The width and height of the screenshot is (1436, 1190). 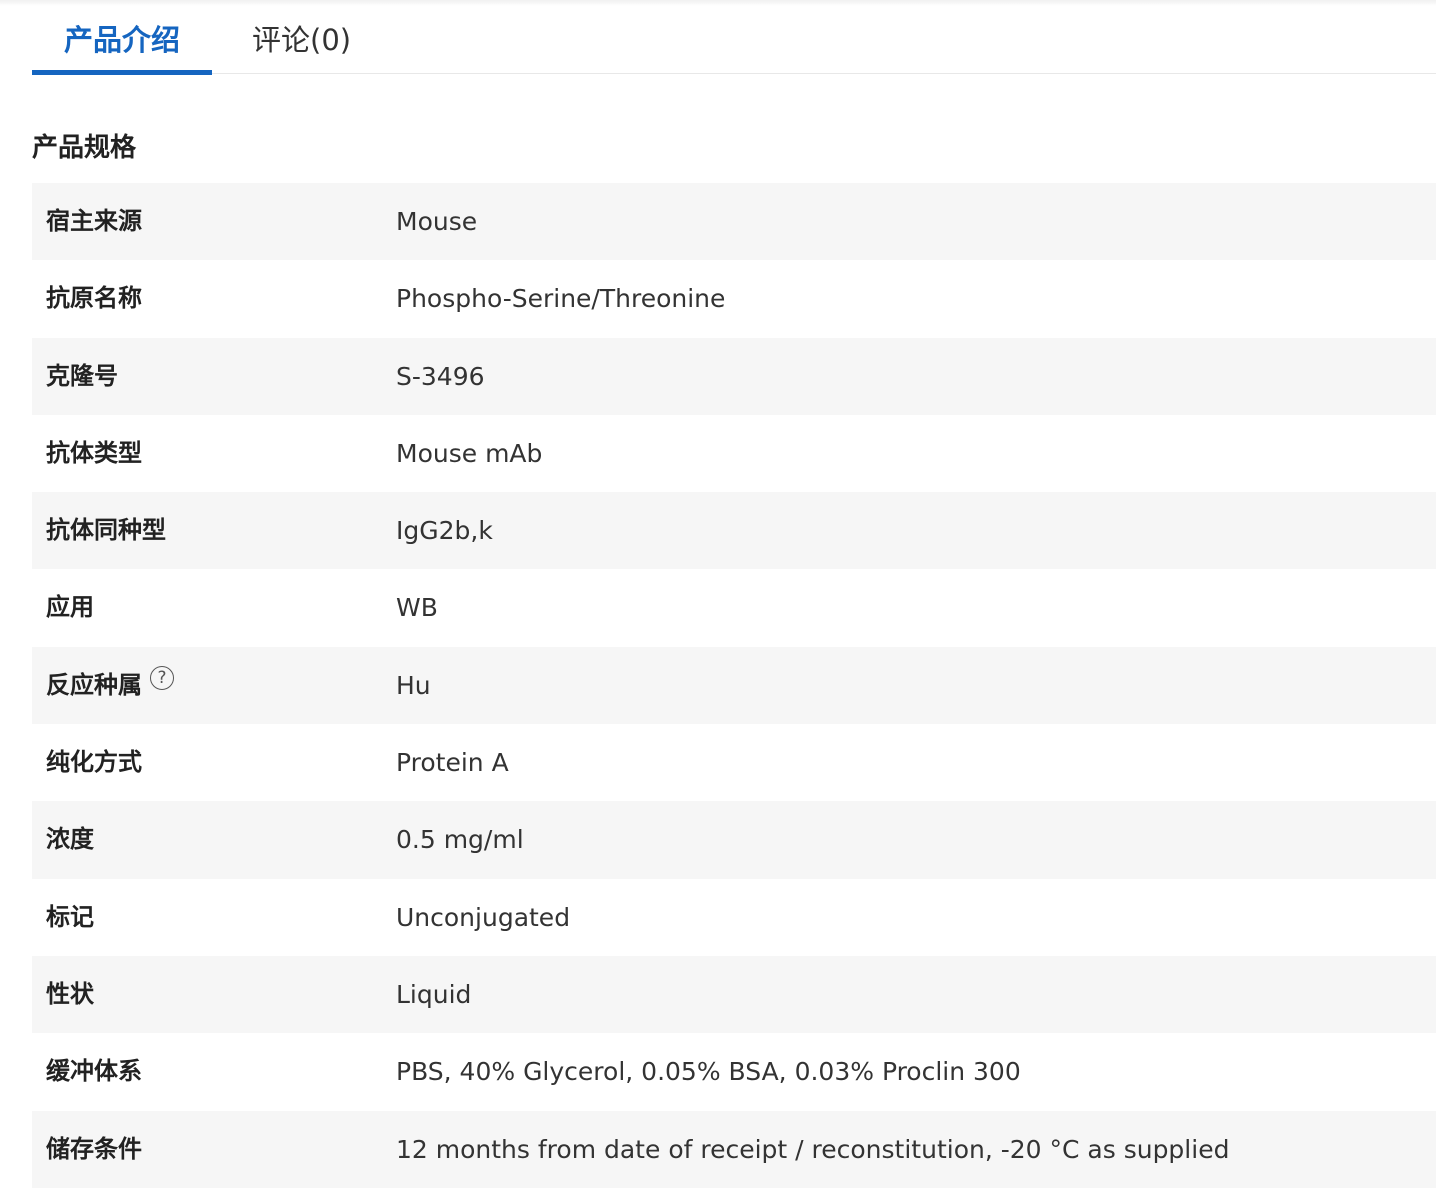 I want to click on spec-row-form: 性状 Liquid, so click(x=734, y=994).